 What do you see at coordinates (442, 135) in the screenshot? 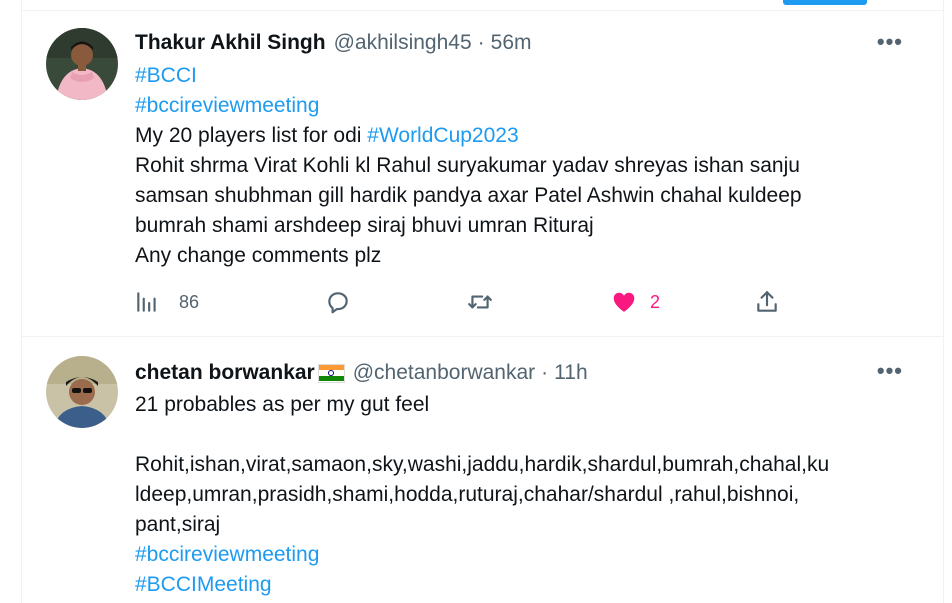
I see `hashtag-link: #WorldCup2023` at bounding box center [442, 135].